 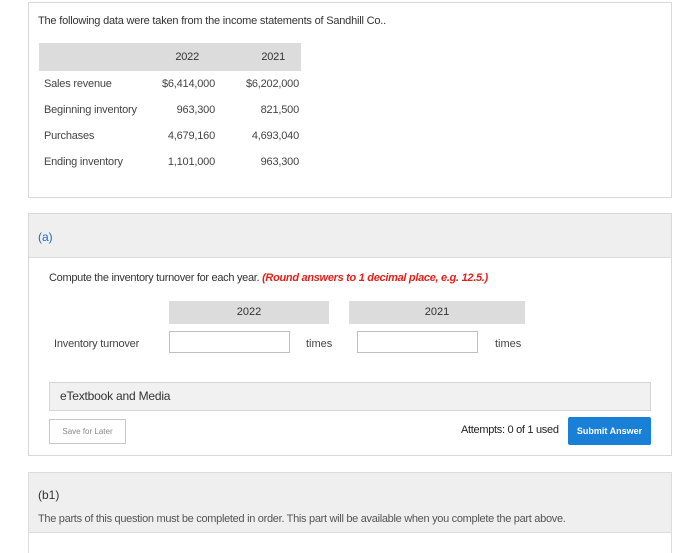 I want to click on table-row: Sales revenue $6,414,000 $6,202,000, so click(x=170, y=84).